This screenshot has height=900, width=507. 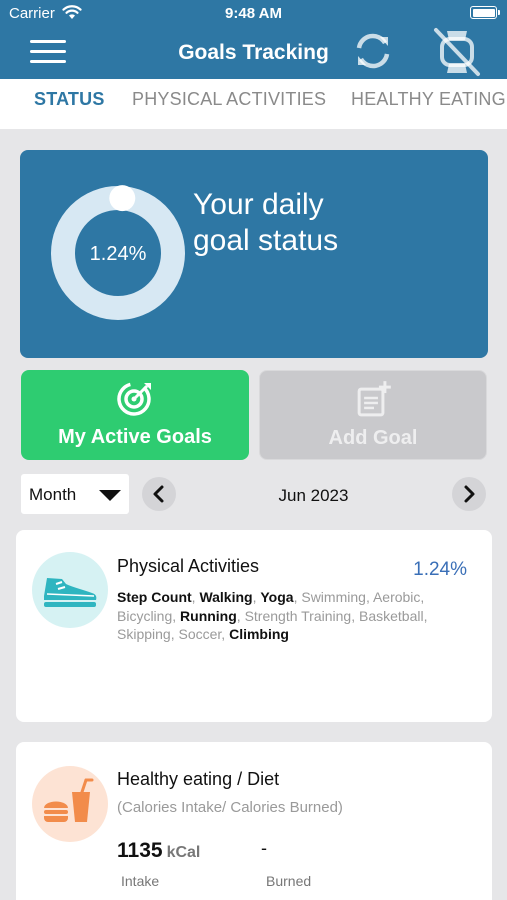 What do you see at coordinates (226, 597) in the screenshot?
I see `activity-item: Walking` at bounding box center [226, 597].